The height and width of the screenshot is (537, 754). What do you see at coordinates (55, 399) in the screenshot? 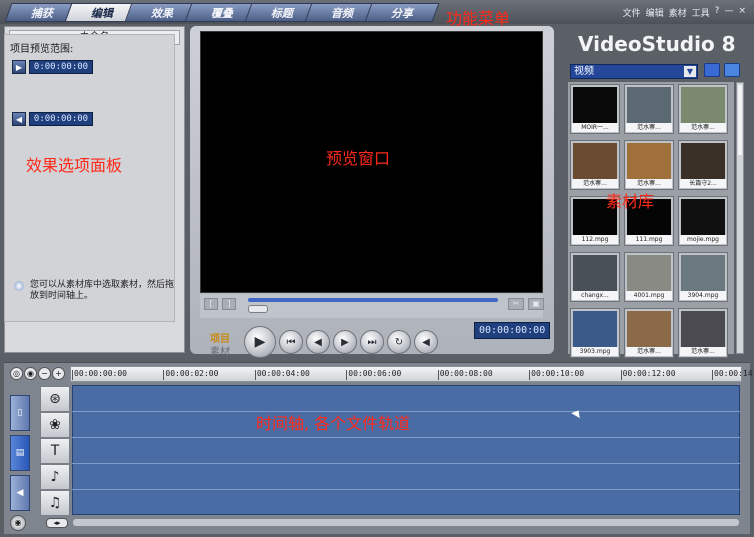
I see `video-track-icon: ⊛` at bounding box center [55, 399].